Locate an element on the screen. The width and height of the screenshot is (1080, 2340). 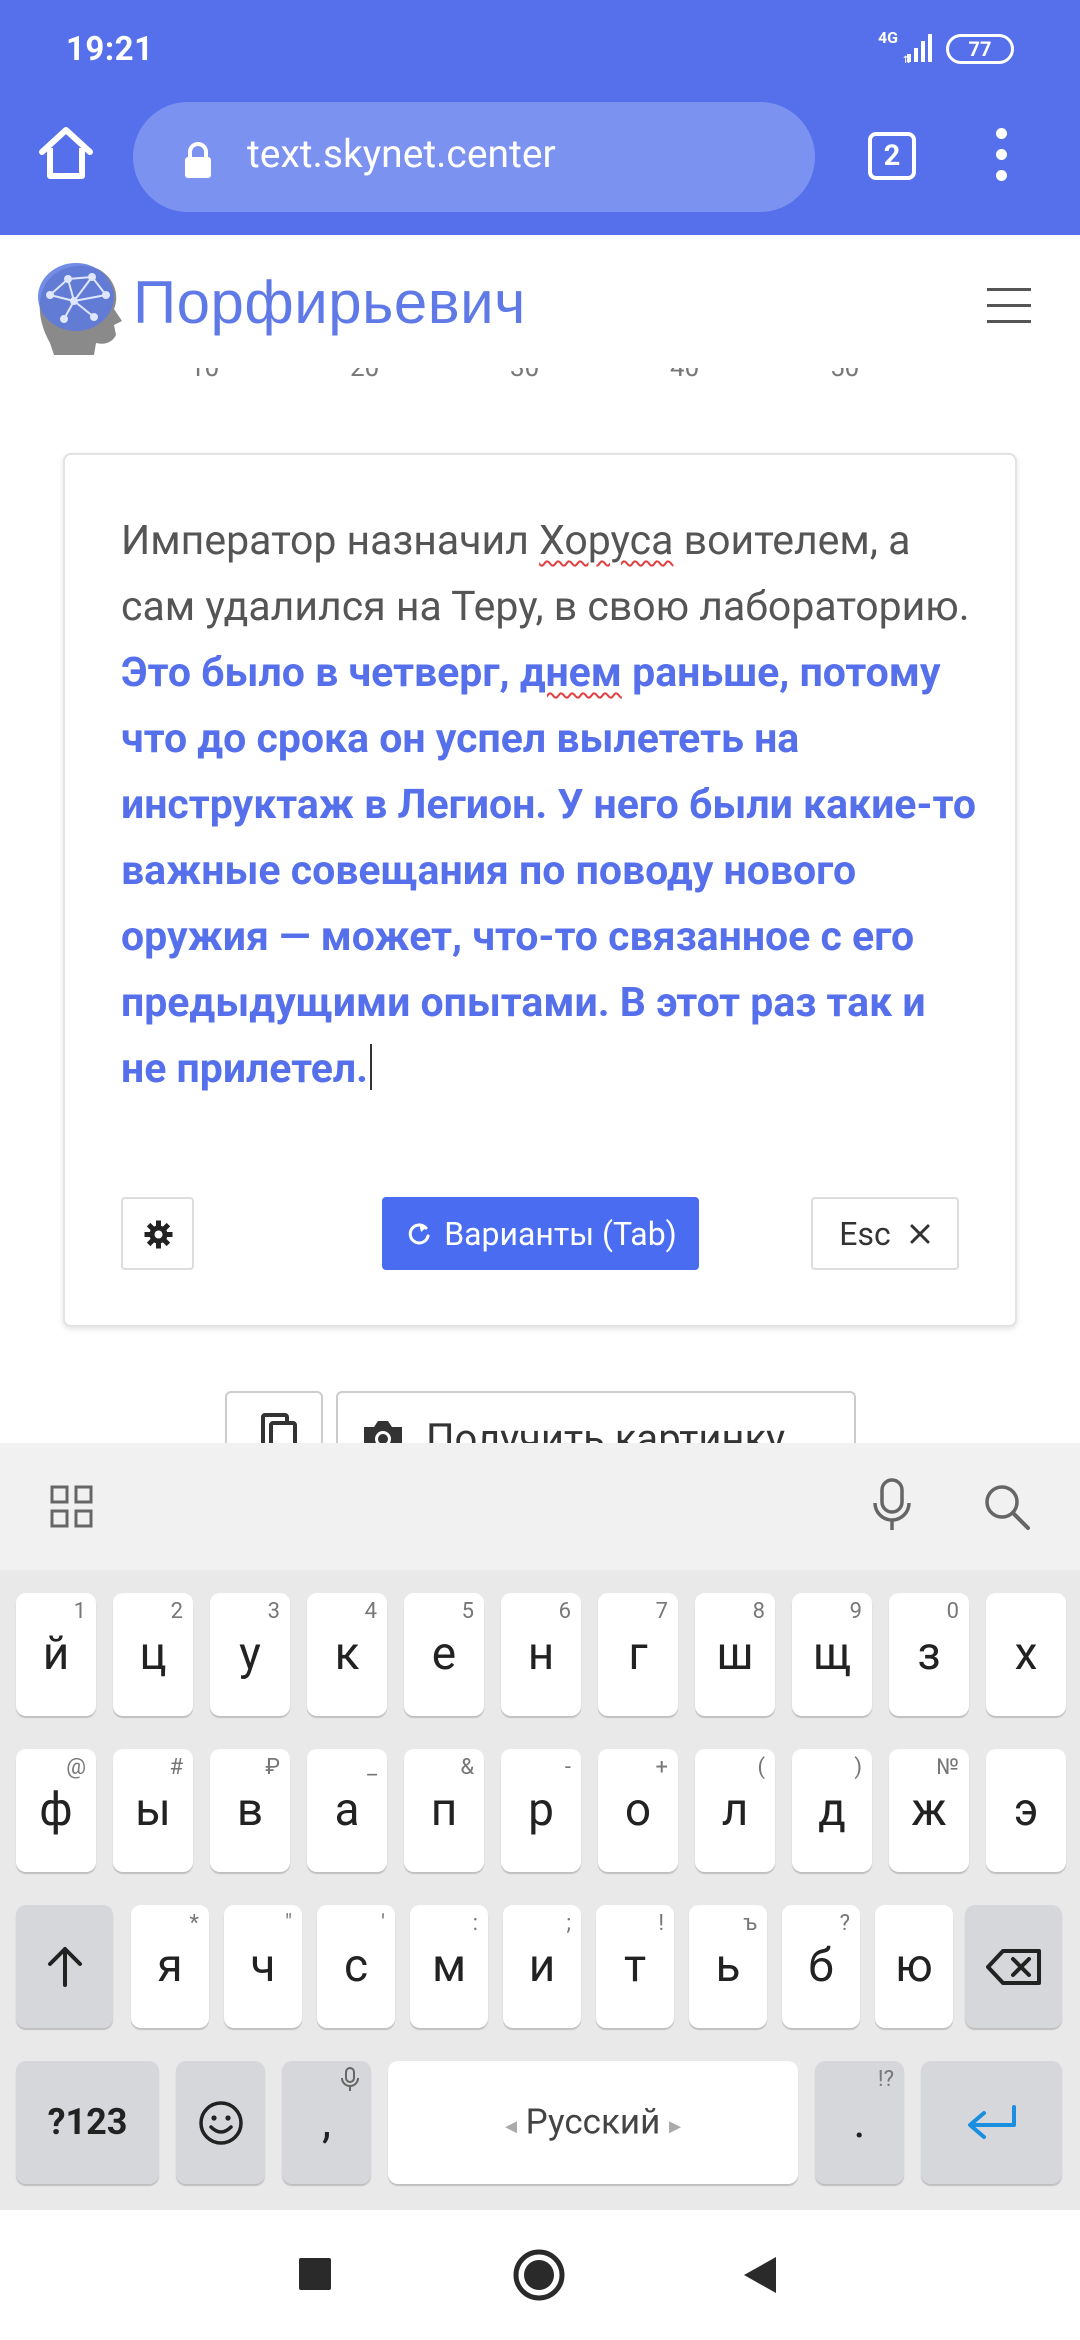
key-ч: " ч is located at coordinates (263, 1966).